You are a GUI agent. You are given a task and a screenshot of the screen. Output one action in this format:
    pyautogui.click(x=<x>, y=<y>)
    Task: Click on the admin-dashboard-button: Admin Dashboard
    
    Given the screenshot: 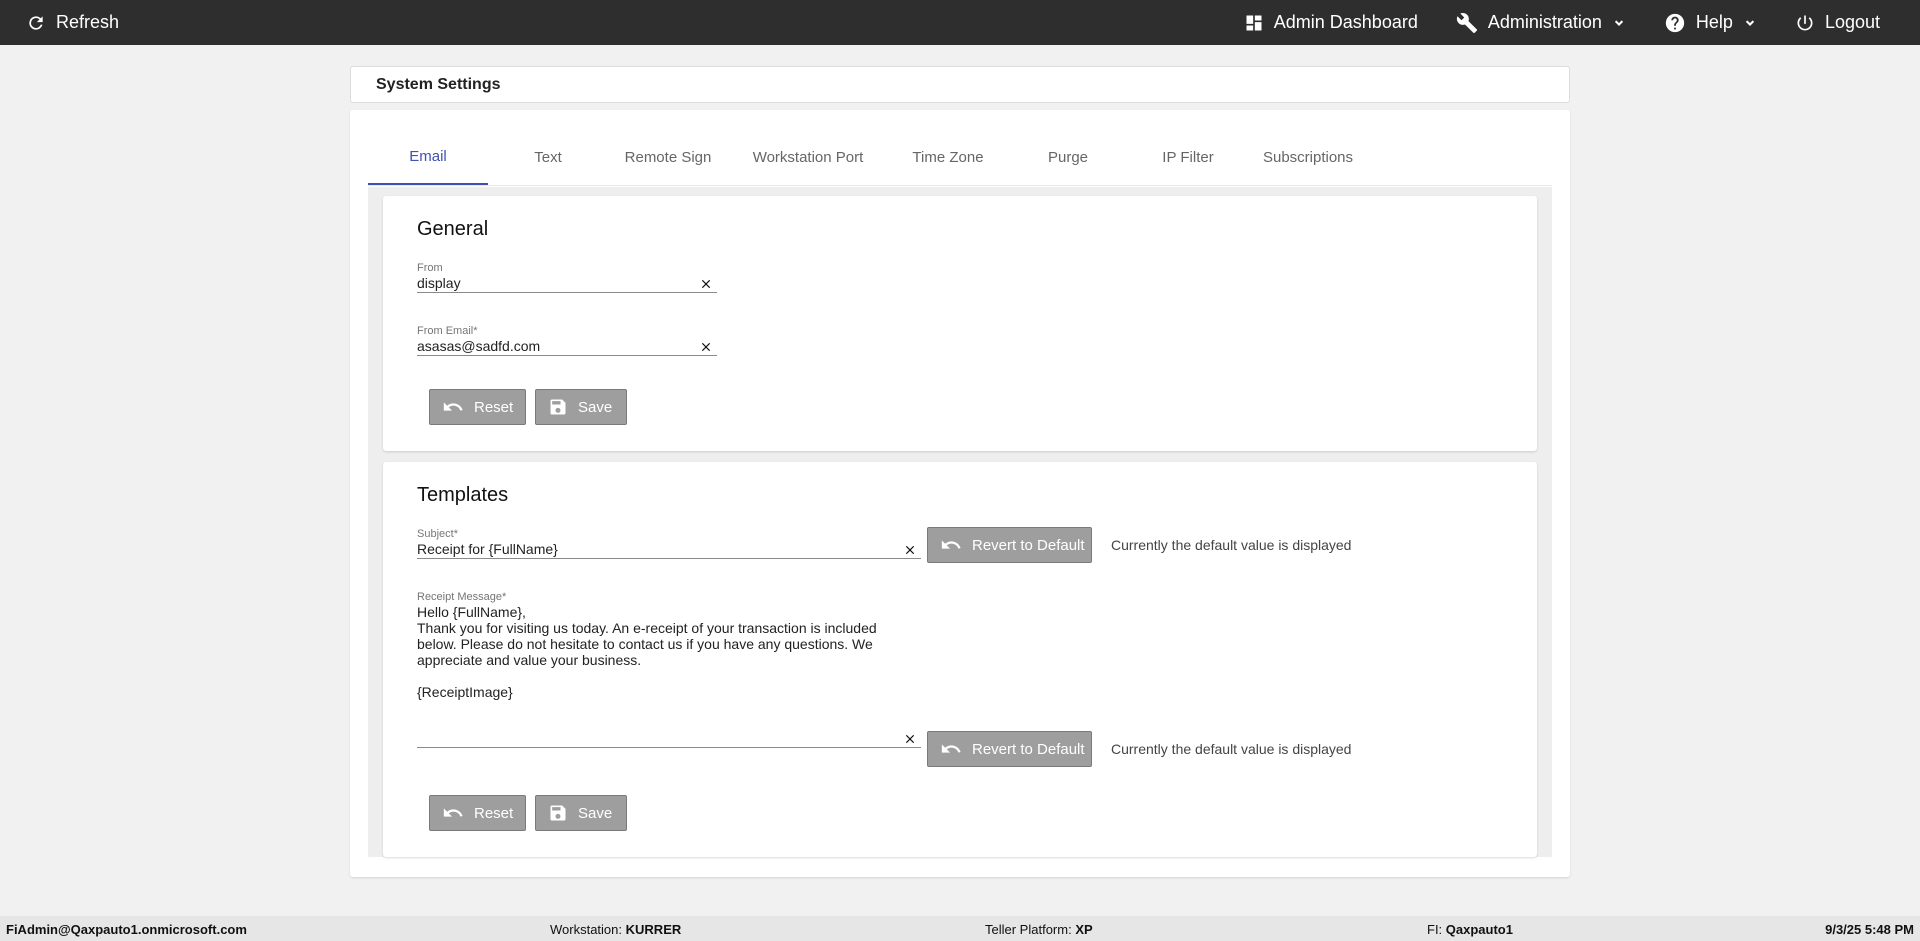 What is the action you would take?
    pyautogui.click(x=1331, y=22)
    